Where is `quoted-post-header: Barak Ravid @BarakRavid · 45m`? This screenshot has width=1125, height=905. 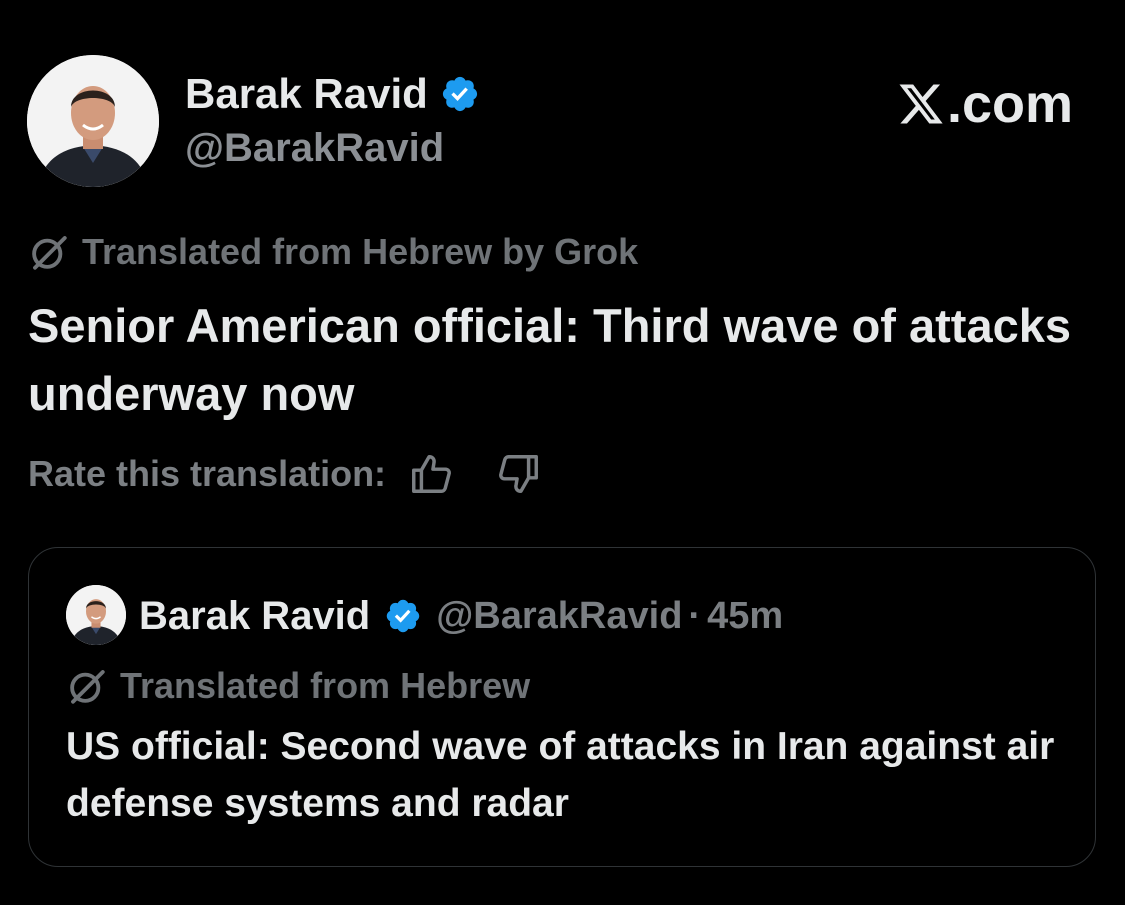 quoted-post-header: Barak Ravid @BarakRavid · 45m is located at coordinates (461, 616).